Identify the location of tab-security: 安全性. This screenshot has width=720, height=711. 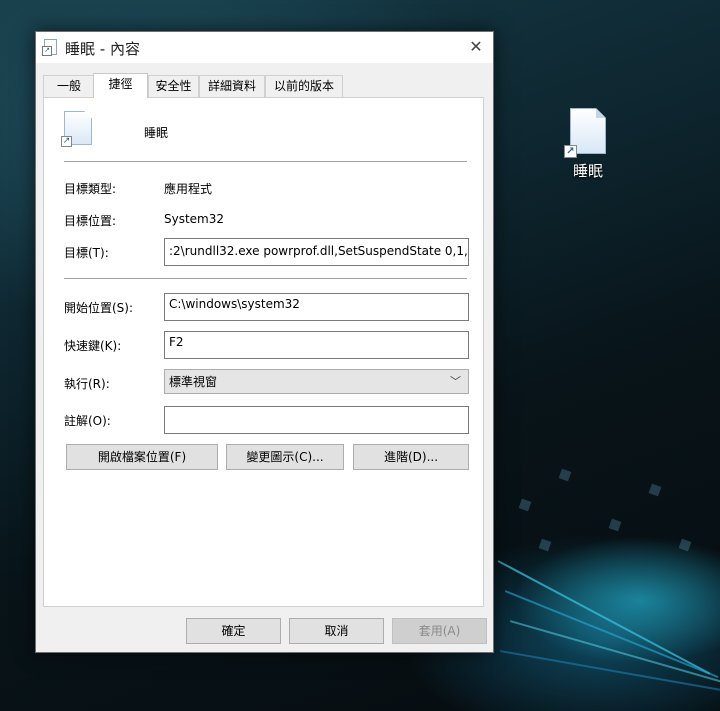
(173, 86).